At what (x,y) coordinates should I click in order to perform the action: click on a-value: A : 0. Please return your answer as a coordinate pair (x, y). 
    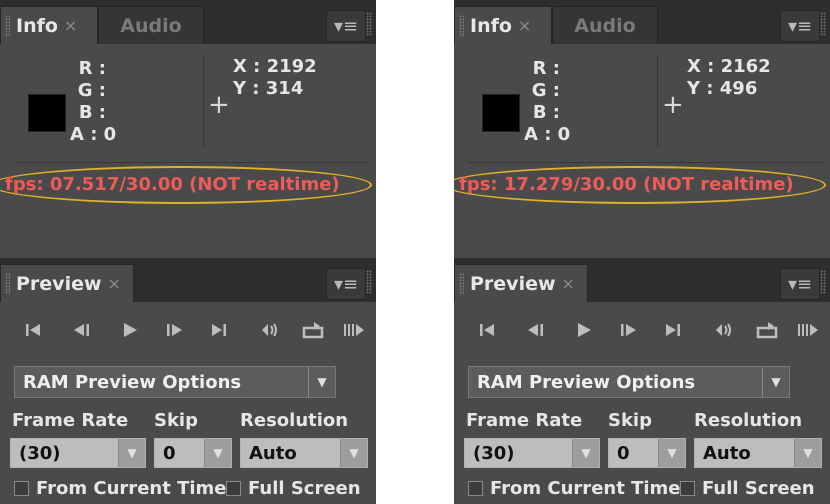
    Looking at the image, I should click on (93, 134).